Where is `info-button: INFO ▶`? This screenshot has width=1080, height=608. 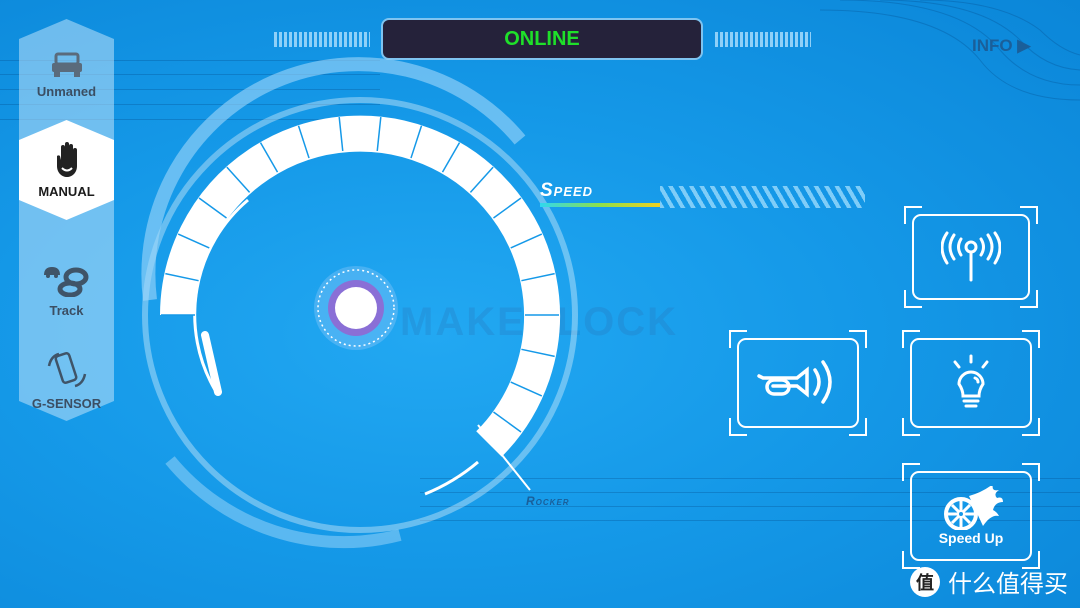 info-button: INFO ▶ is located at coordinates (1001, 46).